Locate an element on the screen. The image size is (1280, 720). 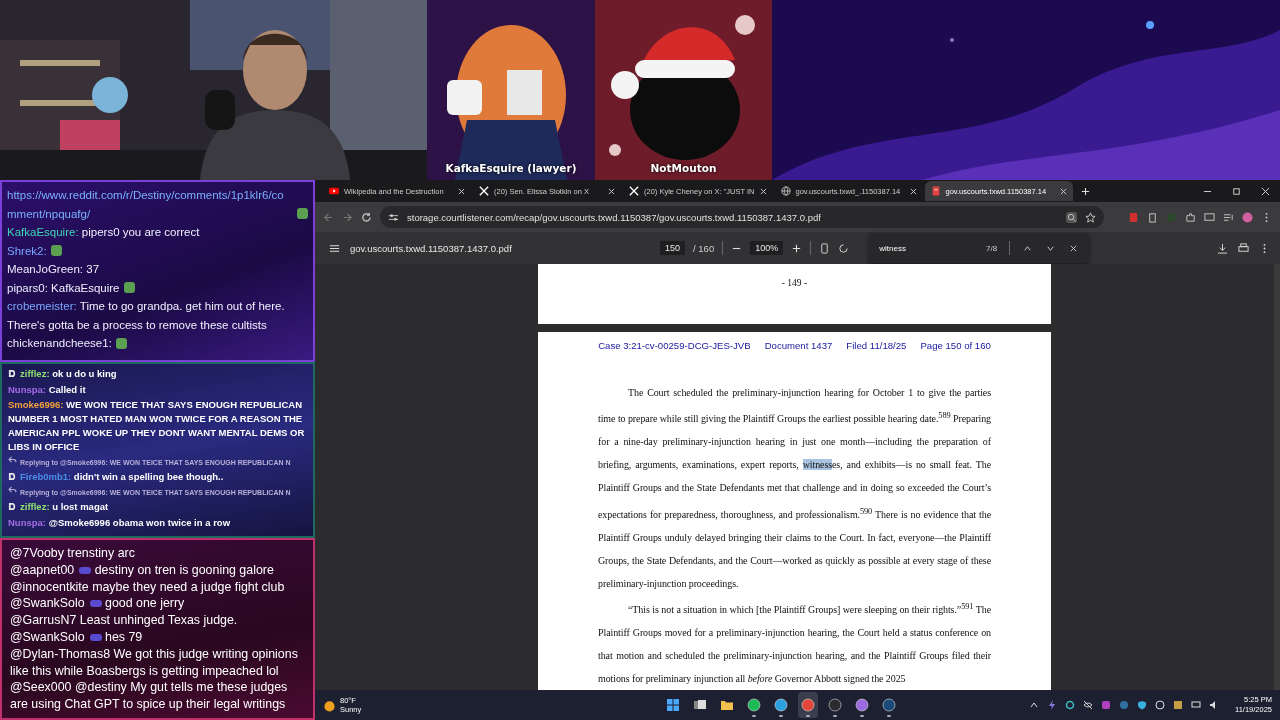
chat-message: Nunspa: @Smoke6996 obama won twice in a row is located at coordinates (119, 522).